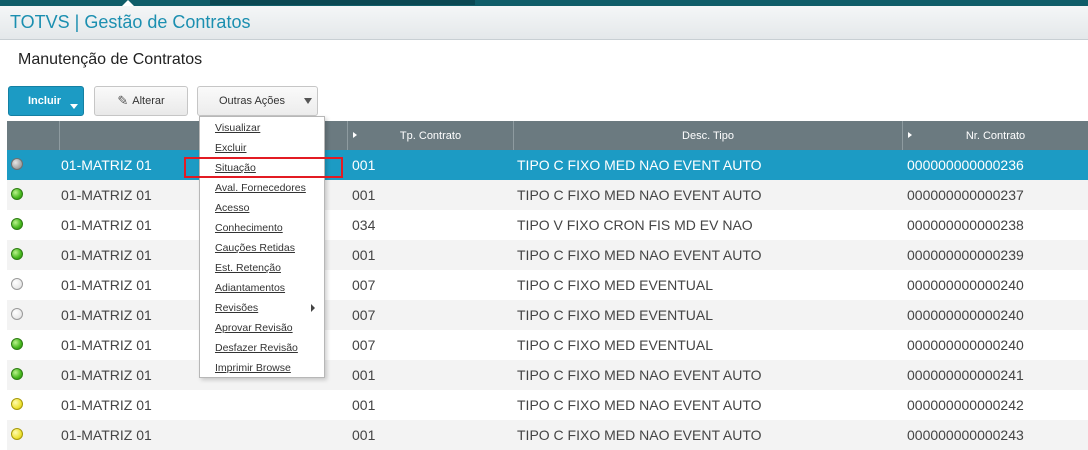 The image size is (1088, 450). Describe the element at coordinates (965, 195) in the screenshot. I see `cell-nr-contrato: 000000000000237` at that location.